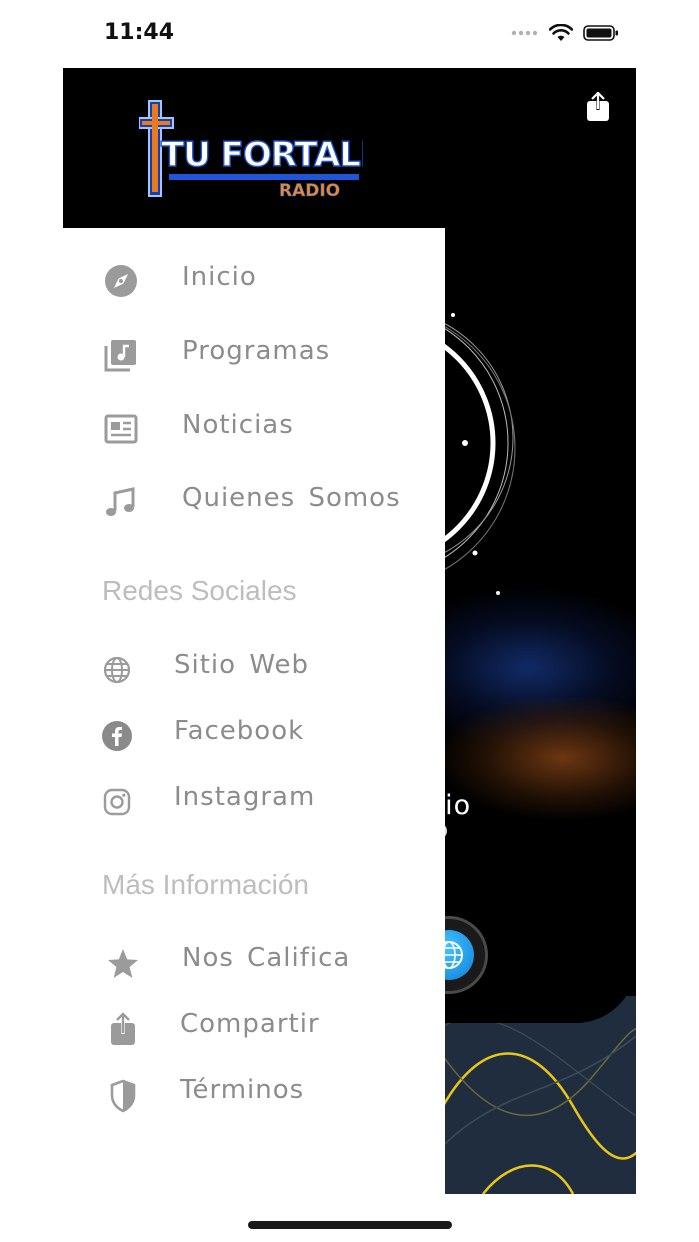 The image size is (699, 1242). What do you see at coordinates (123, 1096) in the screenshot?
I see `shield-icon` at bounding box center [123, 1096].